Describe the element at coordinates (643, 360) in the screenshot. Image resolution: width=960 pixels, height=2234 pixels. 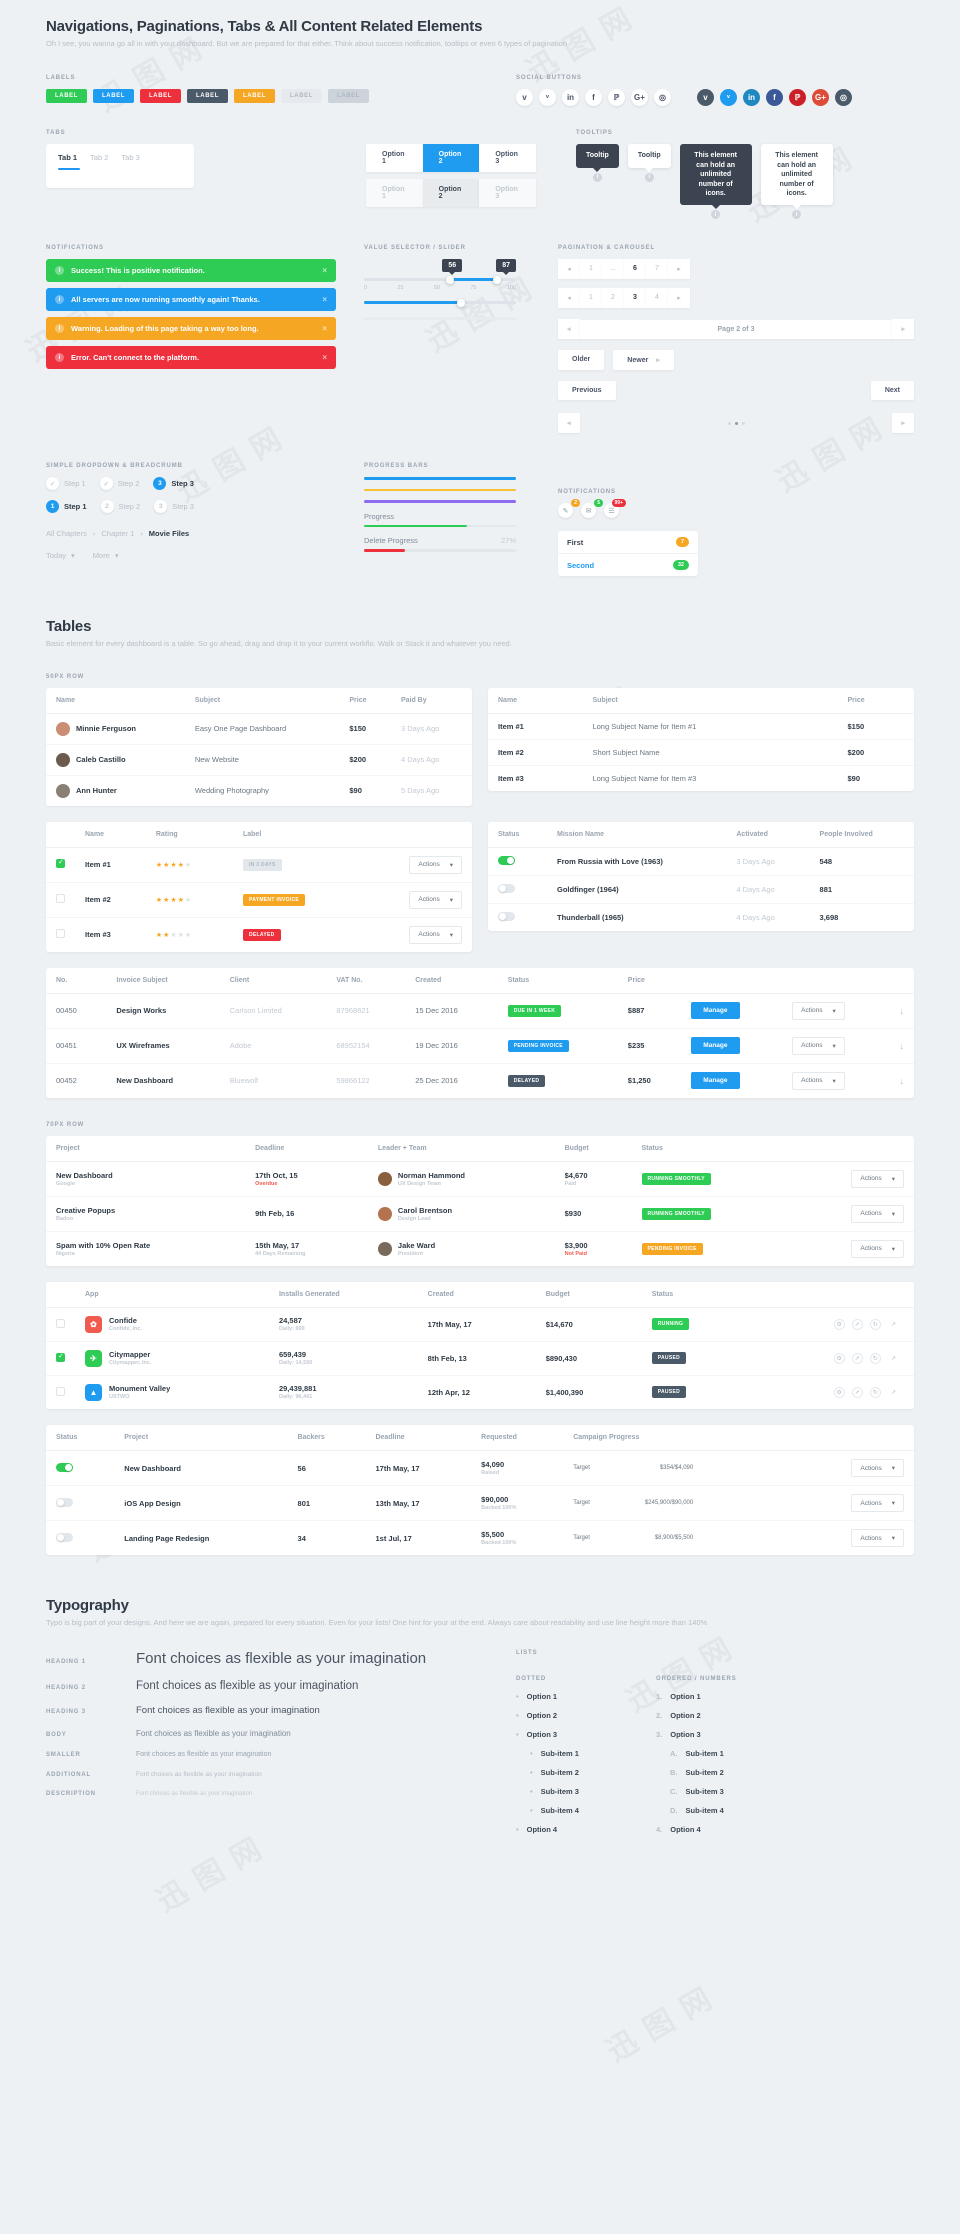
I see `pagination-newer-button: Newer ▸` at that location.